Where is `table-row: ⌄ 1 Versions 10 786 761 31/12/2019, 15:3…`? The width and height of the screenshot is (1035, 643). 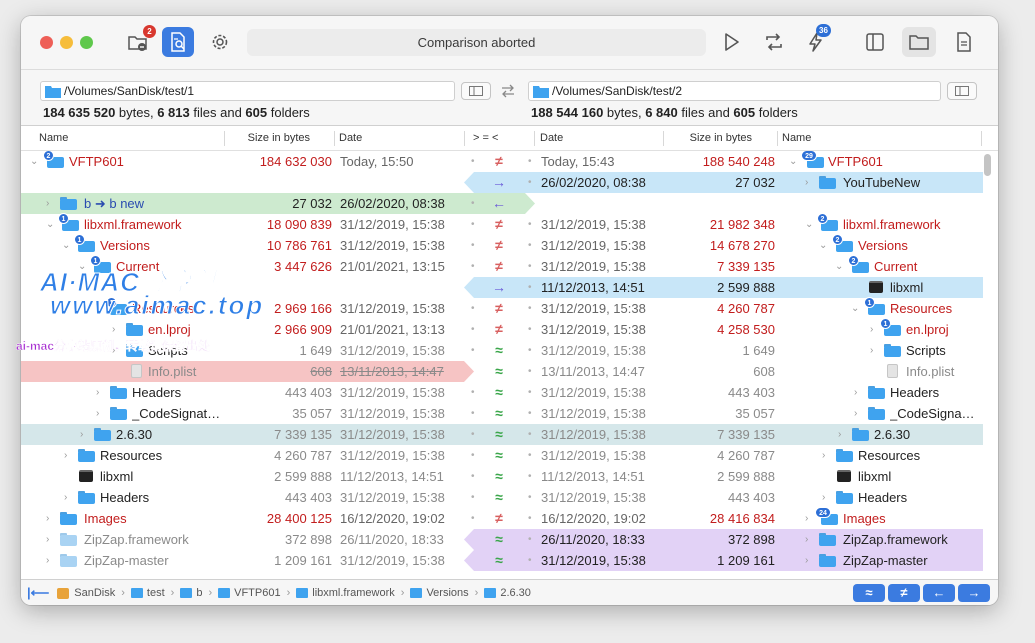 table-row: ⌄ 1 Versions 10 786 761 31/12/2019, 15:3… is located at coordinates (502, 245).